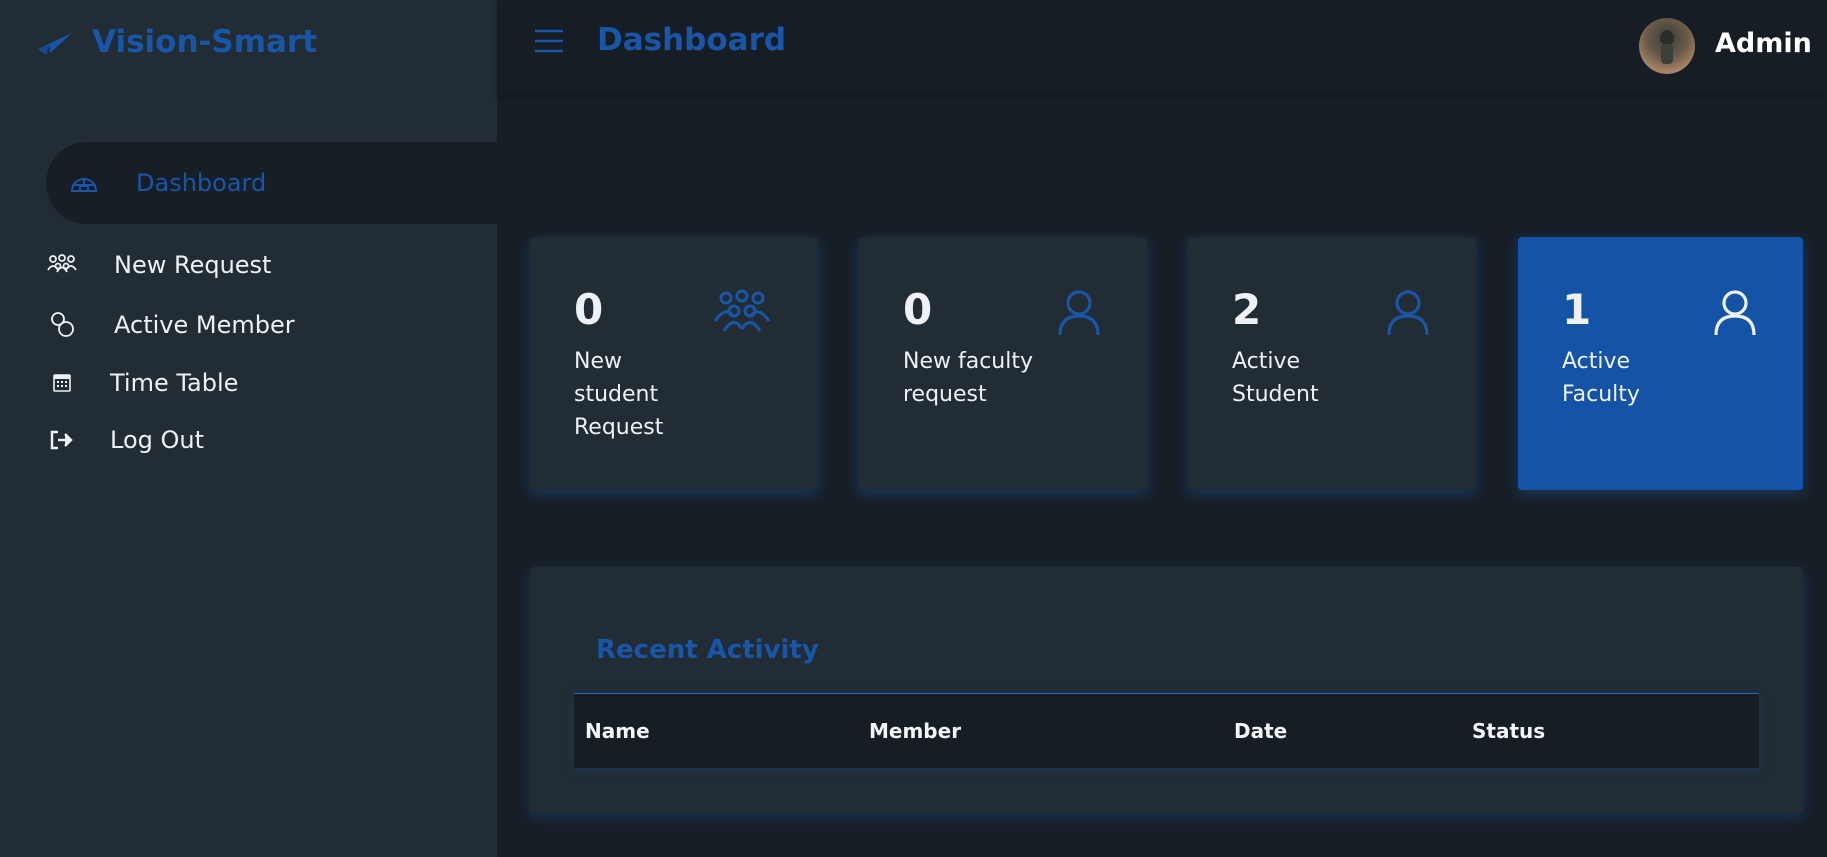 Image resolution: width=1827 pixels, height=857 pixels. Describe the element at coordinates (84, 183) in the screenshot. I see `igloo-icon` at that location.